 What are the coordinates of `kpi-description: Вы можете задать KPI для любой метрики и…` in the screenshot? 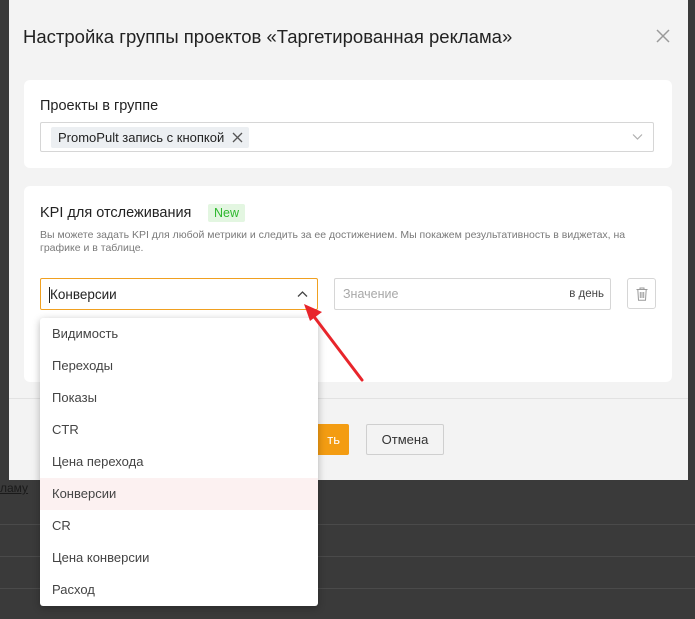 It's located at (333, 241).